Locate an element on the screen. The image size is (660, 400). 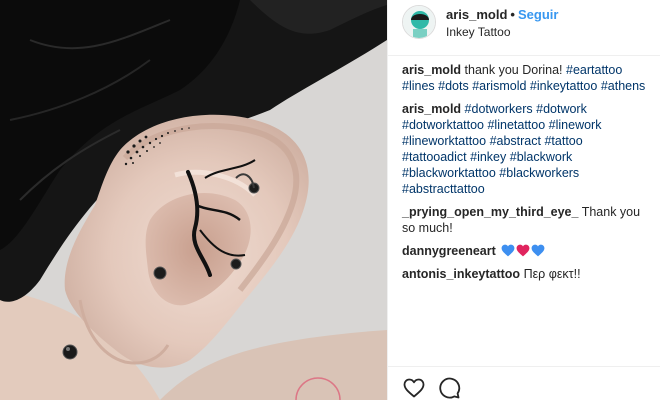
heart-outline-icon is located at coordinates (414, 388).